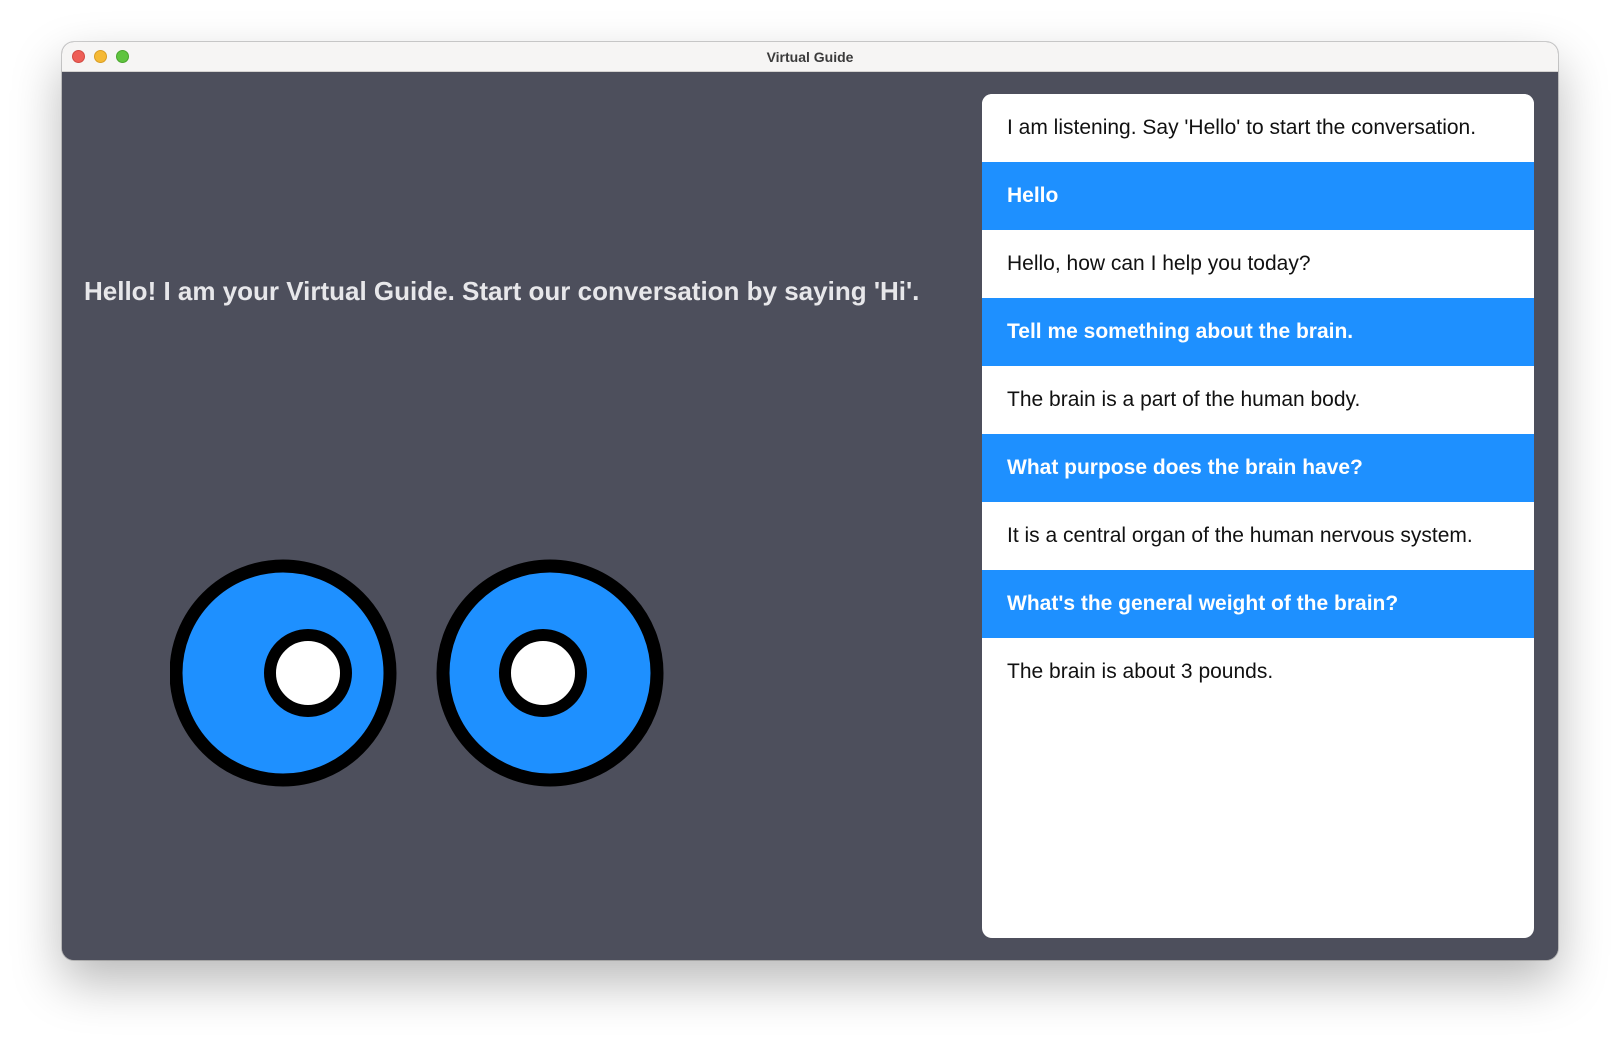  What do you see at coordinates (1258, 672) in the screenshot?
I see `chat-message-bot: The brain is about 3 pounds.` at bounding box center [1258, 672].